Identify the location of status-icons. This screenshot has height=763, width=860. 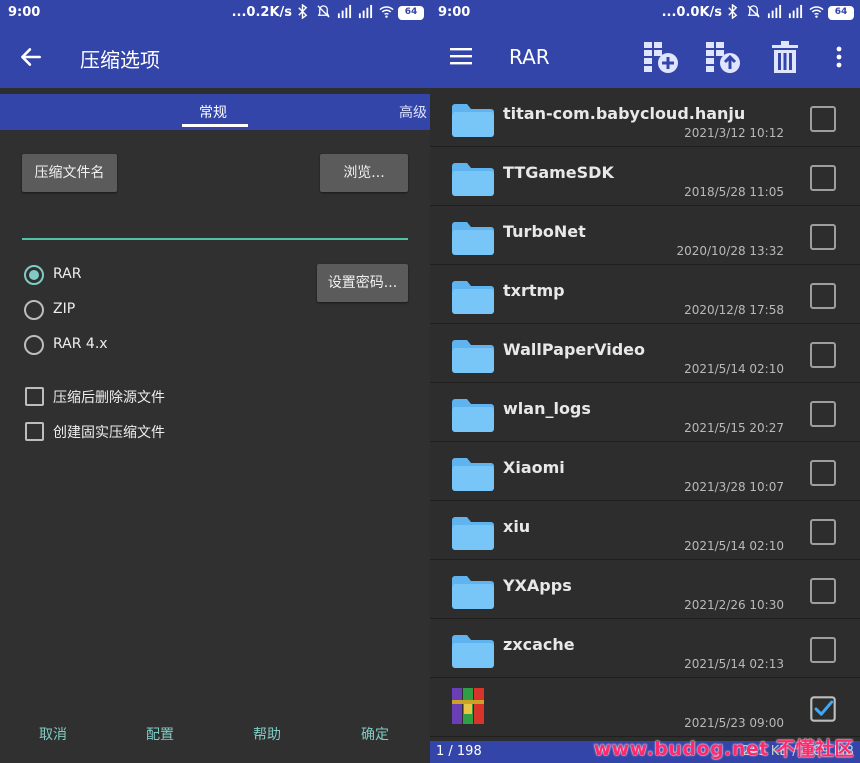
(774, 11).